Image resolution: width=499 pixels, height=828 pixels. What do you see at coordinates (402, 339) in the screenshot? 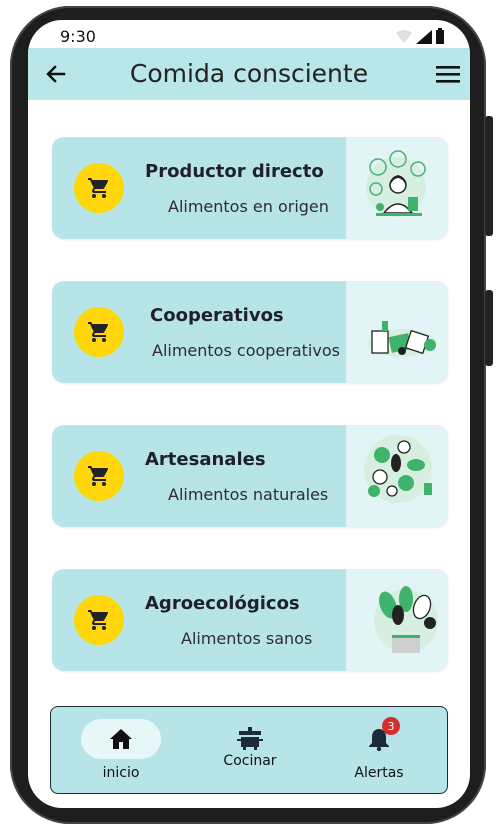
I see `grocery-pile-illustration` at bounding box center [402, 339].